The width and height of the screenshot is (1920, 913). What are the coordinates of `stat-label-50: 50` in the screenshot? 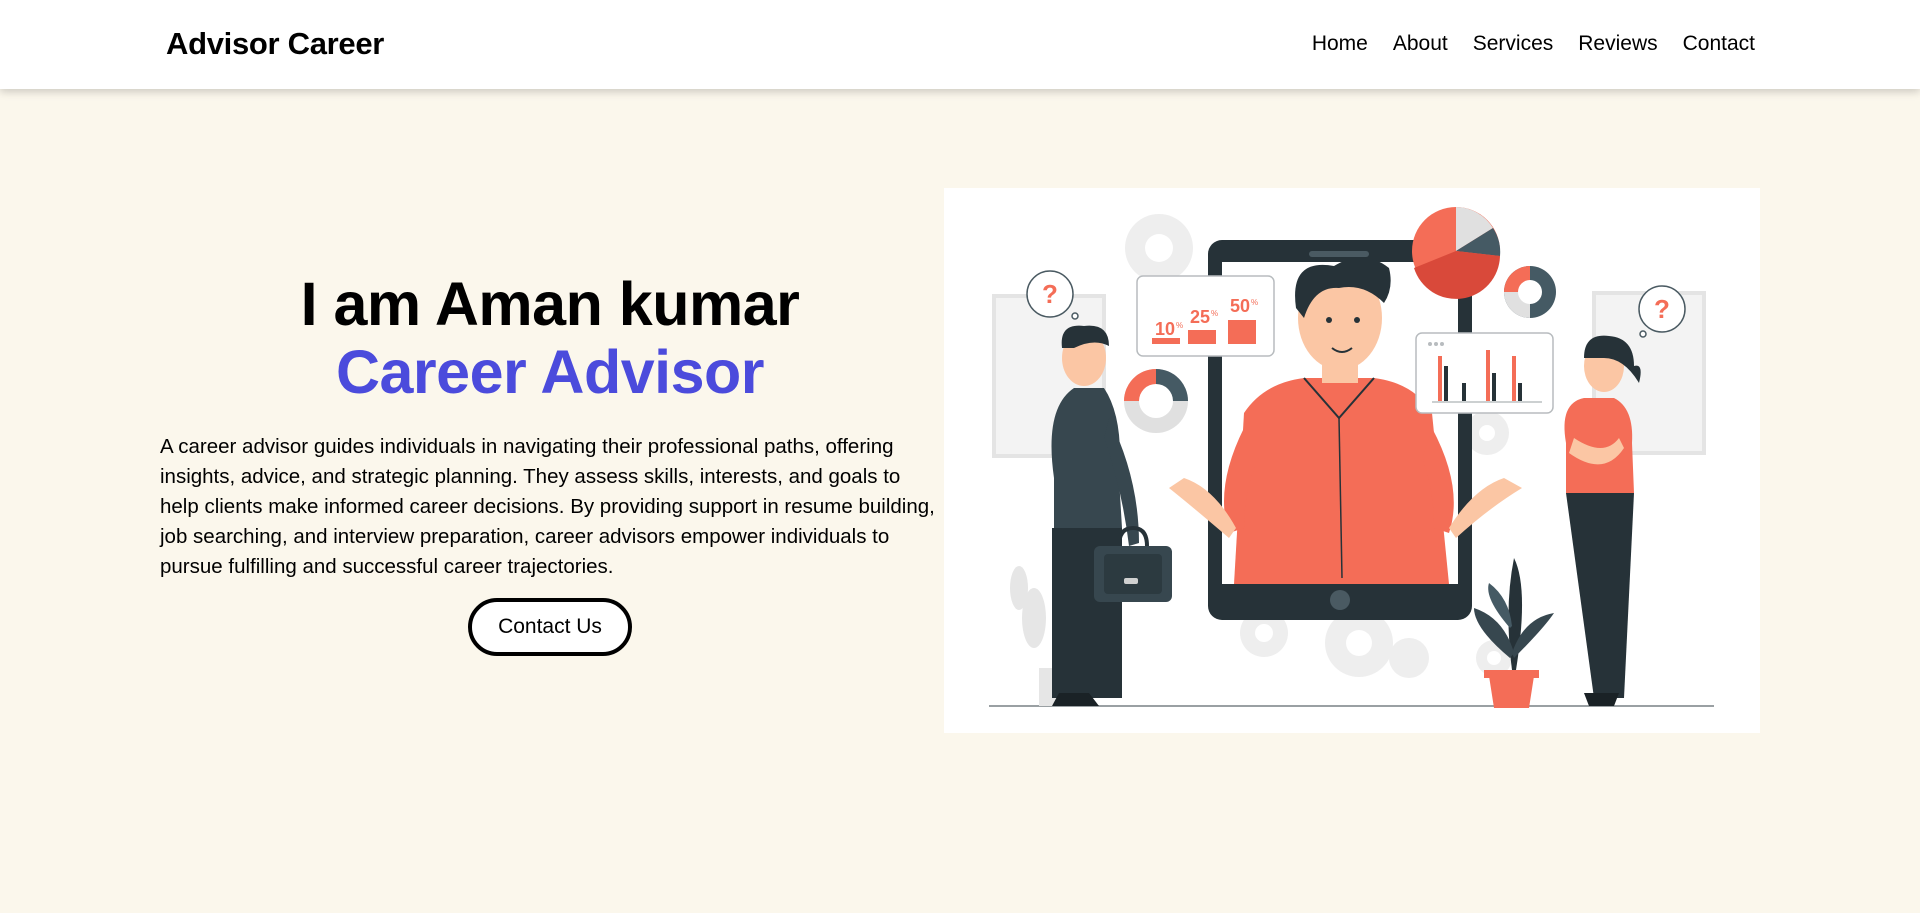 It's located at (1240, 306).